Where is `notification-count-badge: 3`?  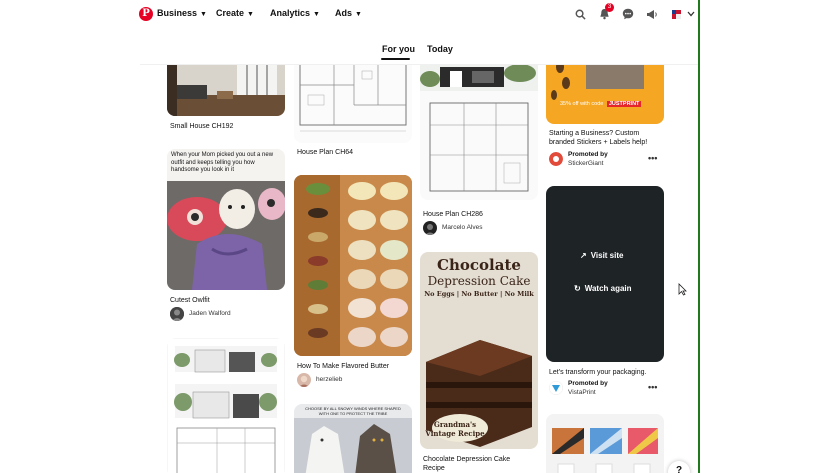
notification-count-badge: 3 is located at coordinates (609, 7).